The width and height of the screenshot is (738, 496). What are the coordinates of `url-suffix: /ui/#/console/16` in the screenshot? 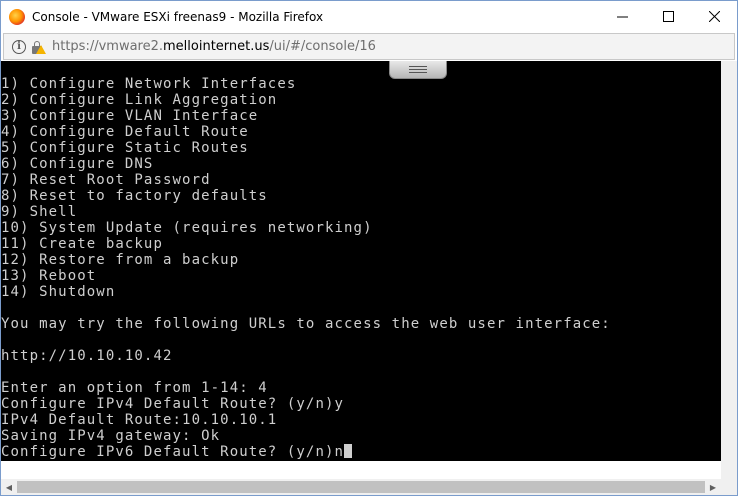 It's located at (322, 46).